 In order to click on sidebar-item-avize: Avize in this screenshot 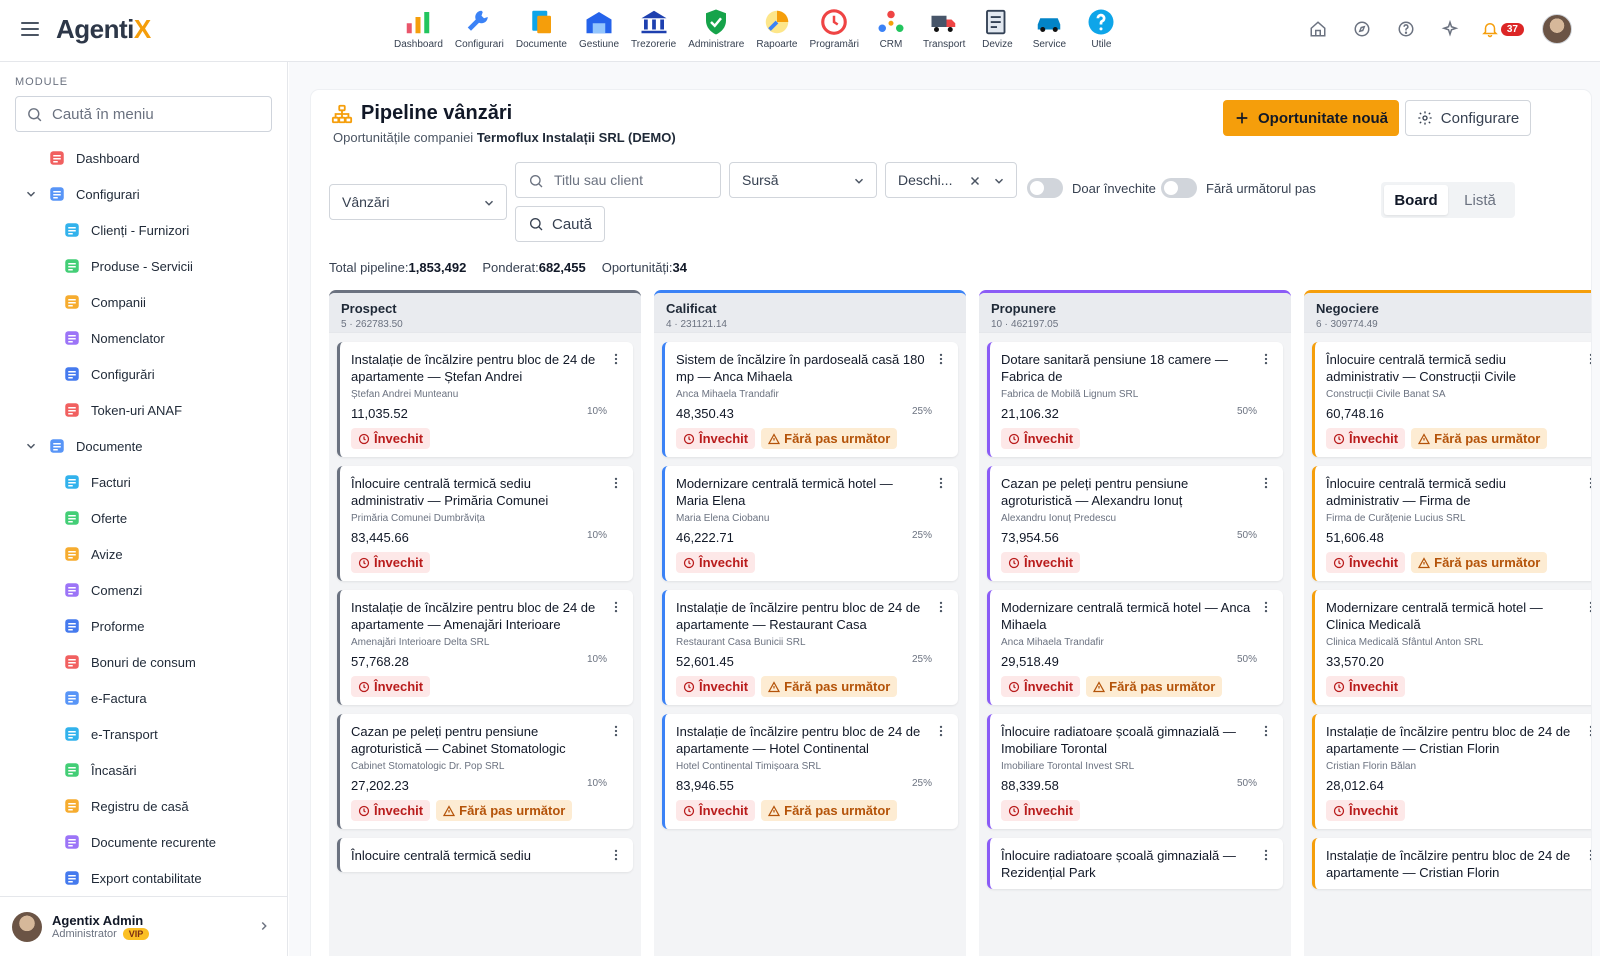, I will do `click(143, 554)`.